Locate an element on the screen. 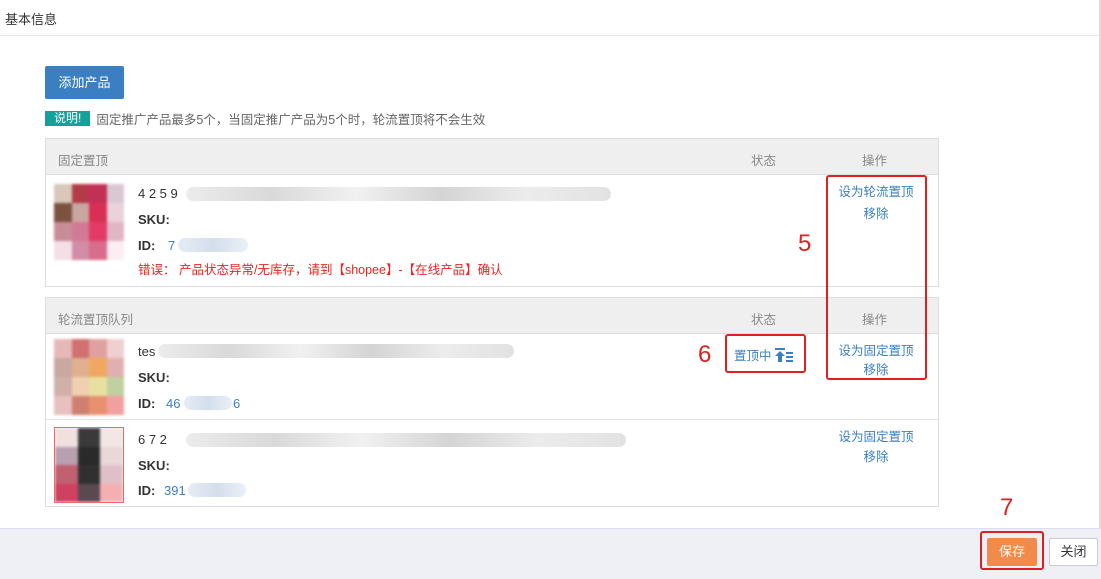 Image resolution: width=1101 pixels, height=579 pixels. rotation-panel-header: 轮流置顶队列 状态 操作 is located at coordinates (492, 316).